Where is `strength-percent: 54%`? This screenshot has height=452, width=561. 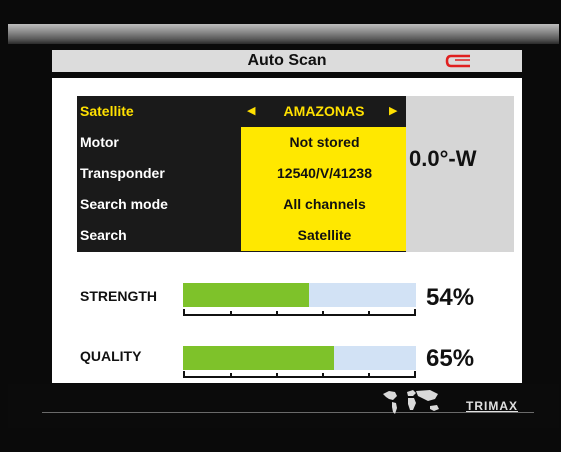
strength-percent: 54% is located at coordinates (450, 297).